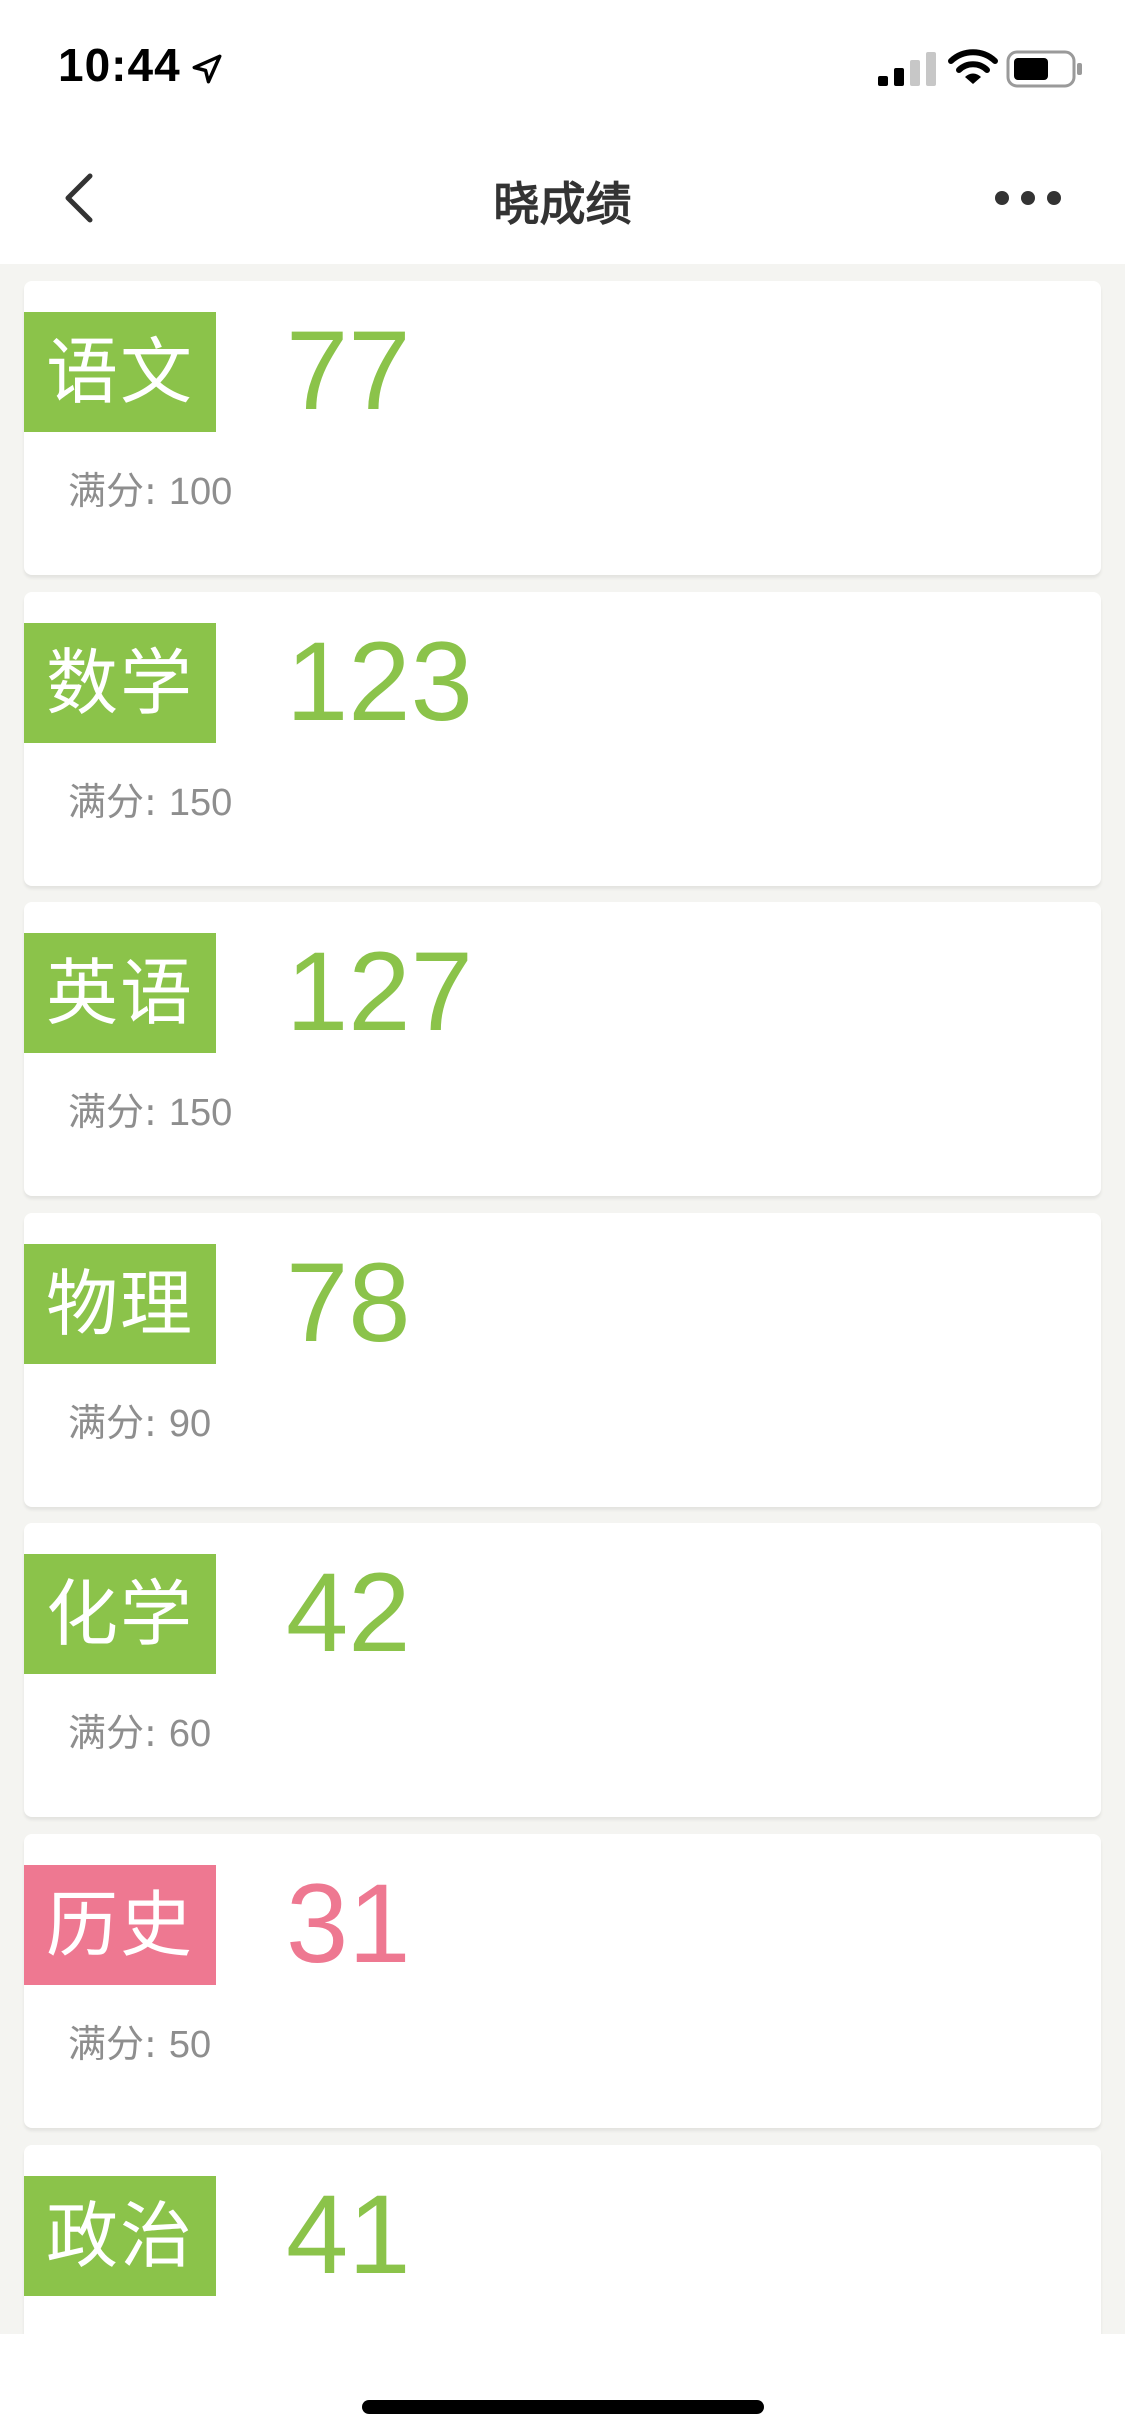 Image resolution: width=1125 pixels, height=2436 pixels. Describe the element at coordinates (562, 2239) in the screenshot. I see `score-card: 政治 41` at that location.